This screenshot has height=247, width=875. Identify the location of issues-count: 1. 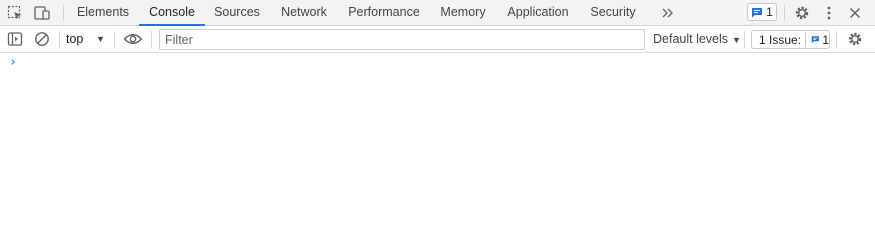
(825, 39).